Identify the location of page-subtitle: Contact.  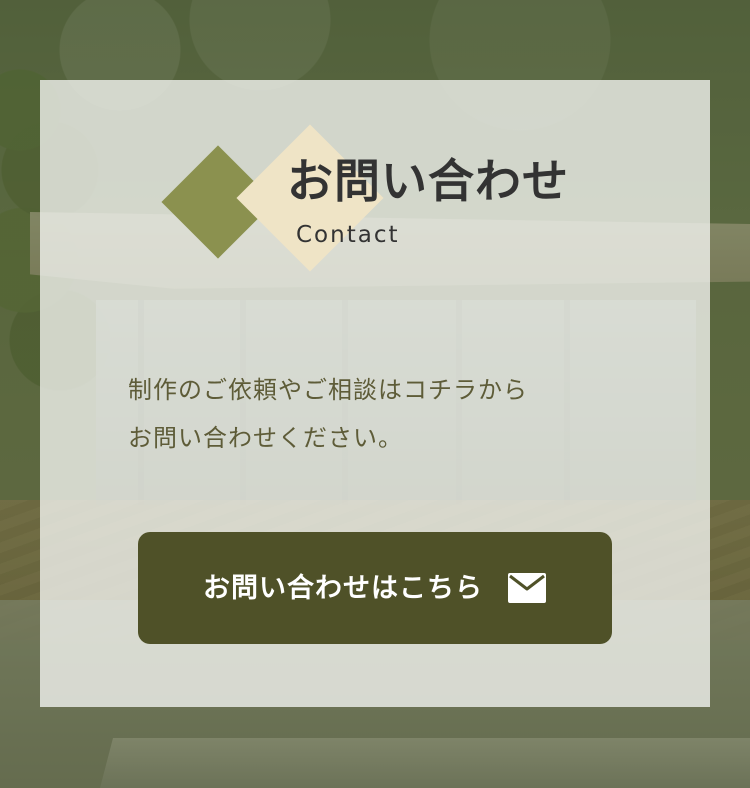
(348, 235).